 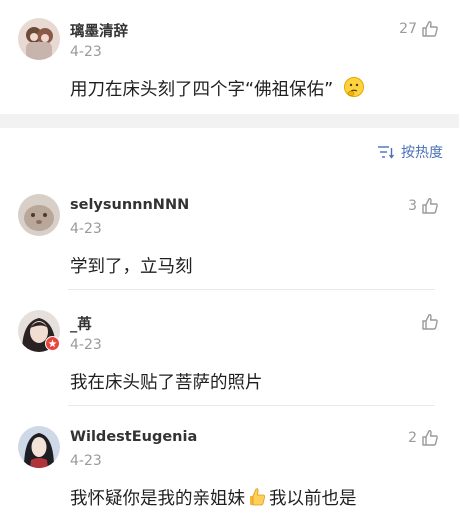 What do you see at coordinates (99, 30) in the screenshot?
I see `username: 璃墨清辞` at bounding box center [99, 30].